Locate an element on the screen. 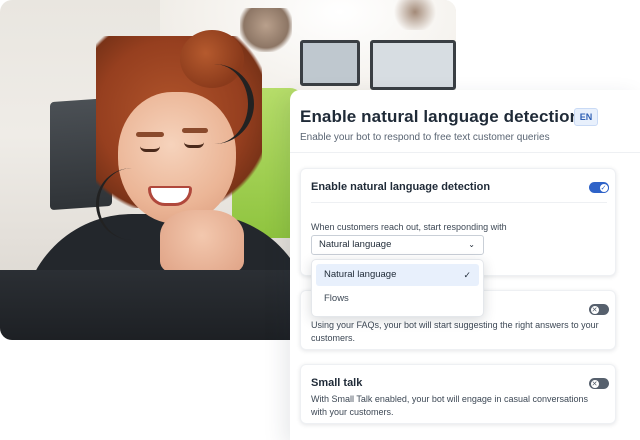 This screenshot has height=440, width=640. option-label: Flows is located at coordinates (336, 298).